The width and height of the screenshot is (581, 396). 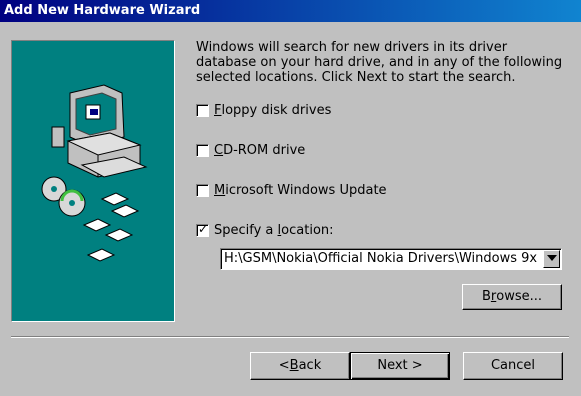 I want to click on next-button: Next >, so click(x=400, y=366).